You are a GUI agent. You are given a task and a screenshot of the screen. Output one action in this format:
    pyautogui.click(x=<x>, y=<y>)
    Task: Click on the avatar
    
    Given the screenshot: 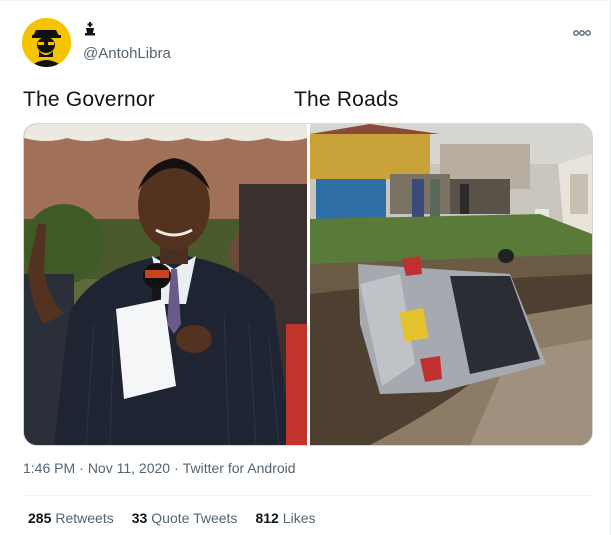 What is the action you would take?
    pyautogui.click(x=46, y=42)
    